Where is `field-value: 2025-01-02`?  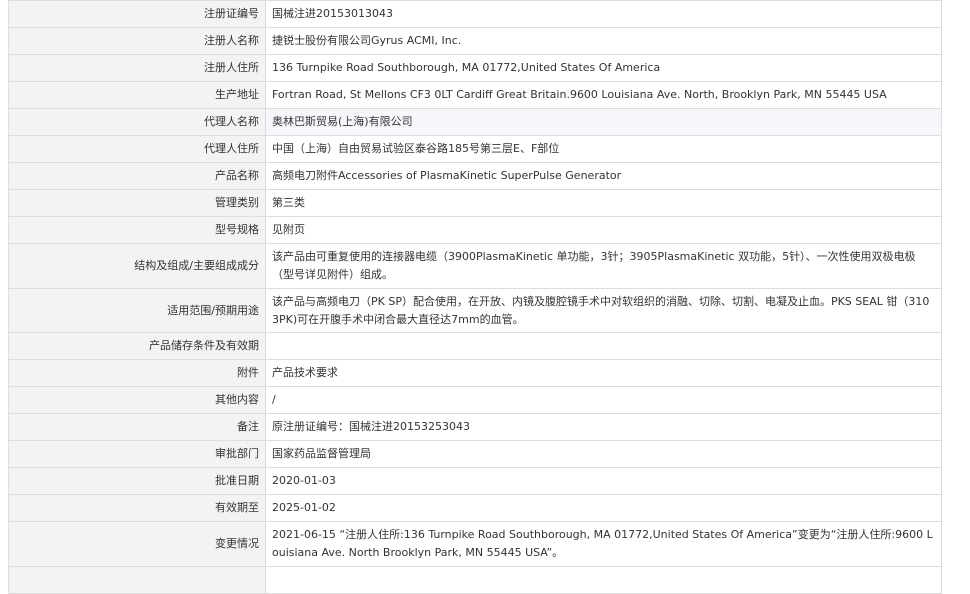
field-value: 2025-01-02 is located at coordinates (603, 508).